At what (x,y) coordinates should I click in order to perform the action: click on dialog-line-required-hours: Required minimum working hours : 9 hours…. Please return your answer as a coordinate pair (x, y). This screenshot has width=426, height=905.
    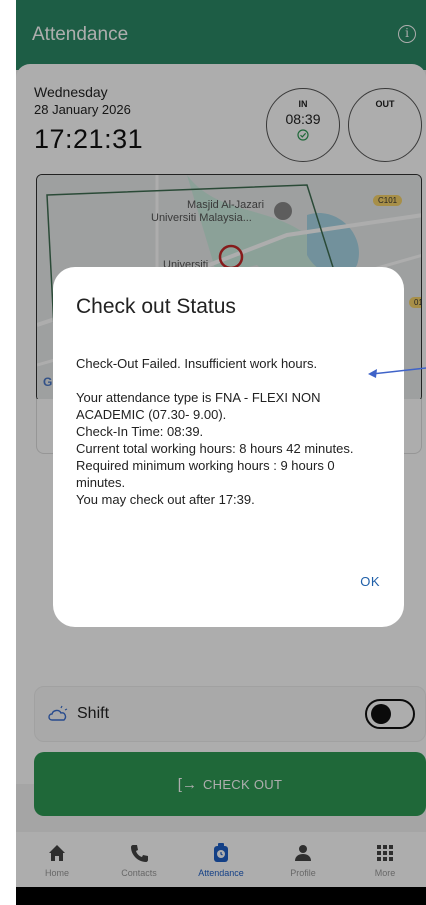
    Looking at the image, I should click on (205, 474).